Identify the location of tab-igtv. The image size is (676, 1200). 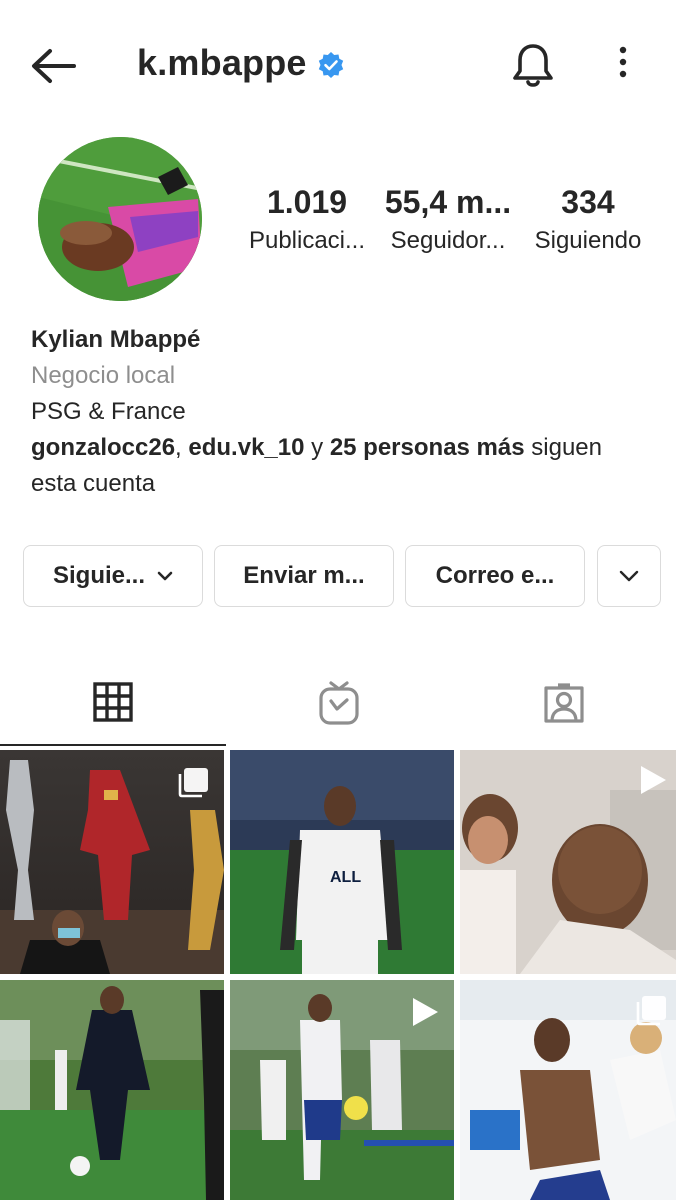
(339, 703).